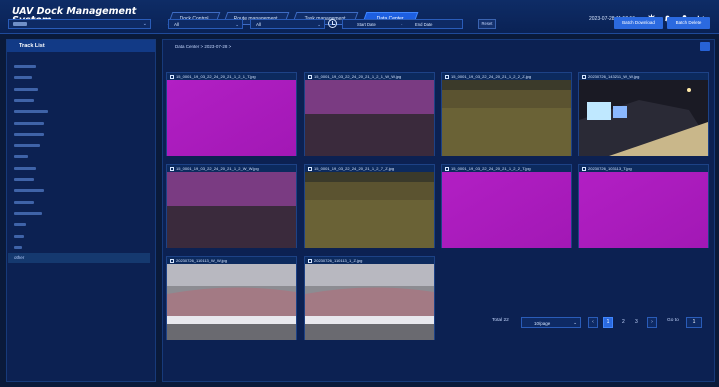 This screenshot has height=387, width=719. I want to click on batch-delete-button: Batch Delete, so click(688, 23).